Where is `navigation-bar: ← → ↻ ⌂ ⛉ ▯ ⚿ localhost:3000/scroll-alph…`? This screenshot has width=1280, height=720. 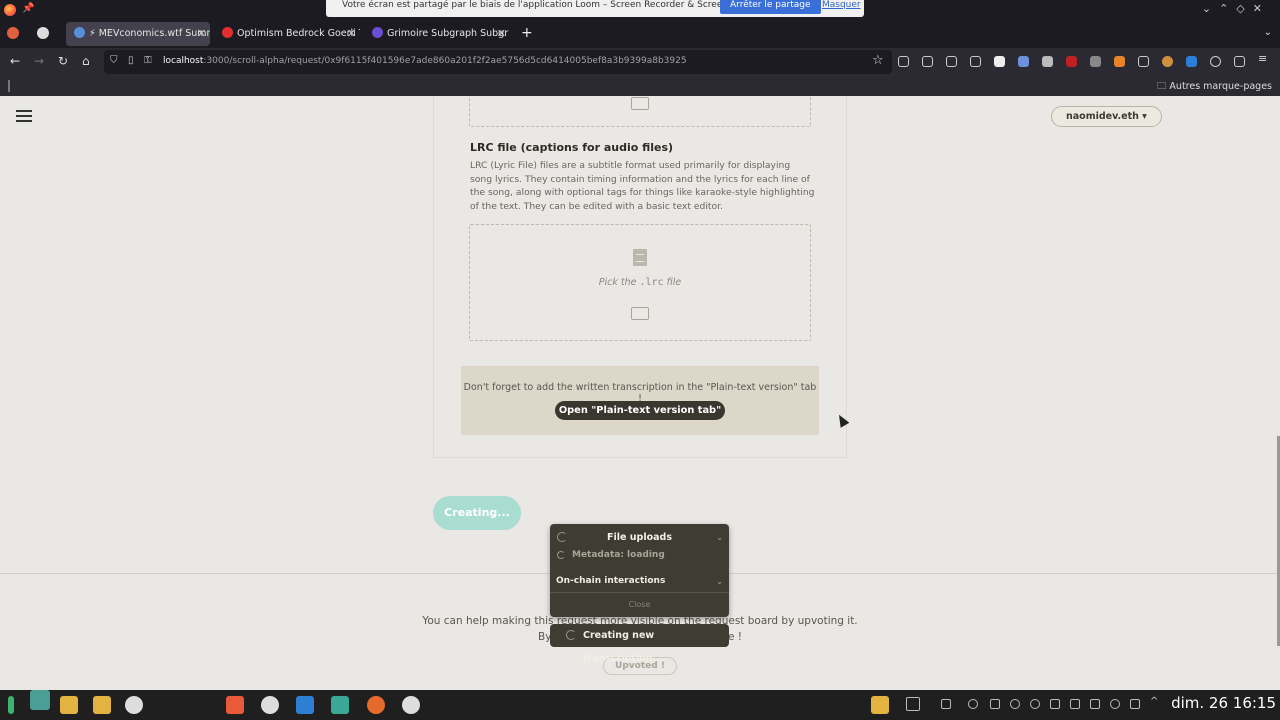 navigation-bar: ← → ↻ ⌂ ⛉ ▯ ⚿ localhost:3000/scroll-alph… is located at coordinates (640, 62).